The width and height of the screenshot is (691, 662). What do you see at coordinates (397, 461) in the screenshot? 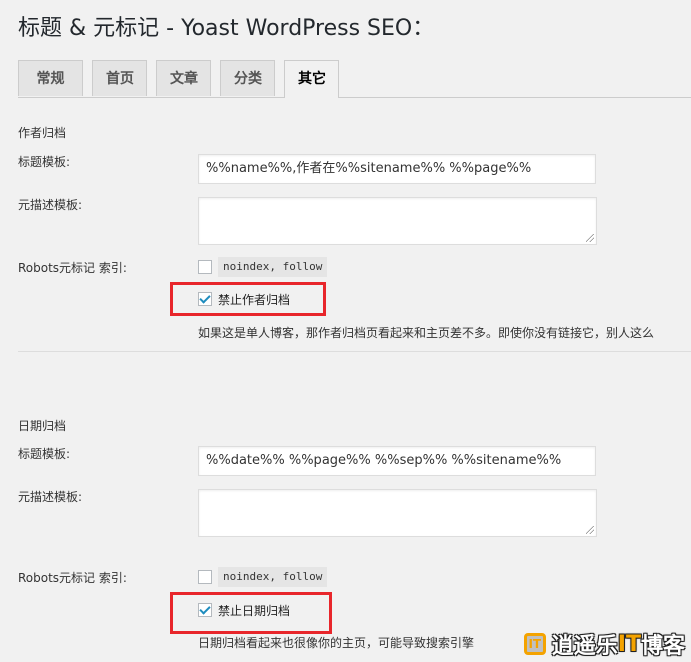
I see `date-title-template-input: %%date%% %%page%% %%sep%% %%sitename%%` at bounding box center [397, 461].